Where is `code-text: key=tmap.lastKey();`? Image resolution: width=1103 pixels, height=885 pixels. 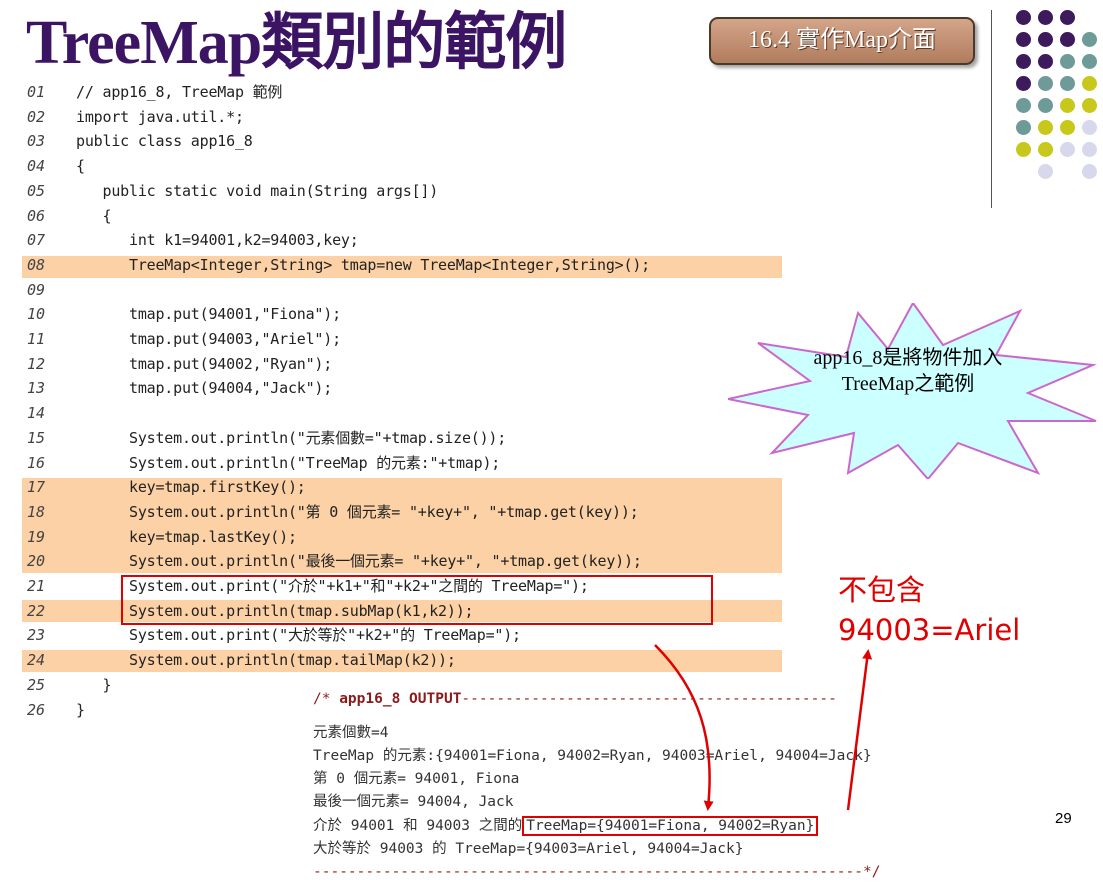 code-text: key=tmap.lastKey(); is located at coordinates (186, 536).